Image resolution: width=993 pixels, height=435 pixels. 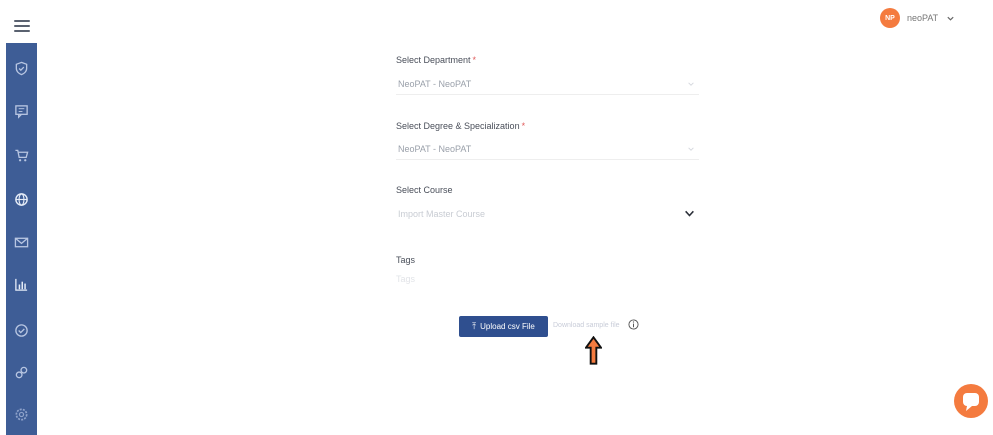 What do you see at coordinates (890, 18) in the screenshot?
I see `avatar: NP` at bounding box center [890, 18].